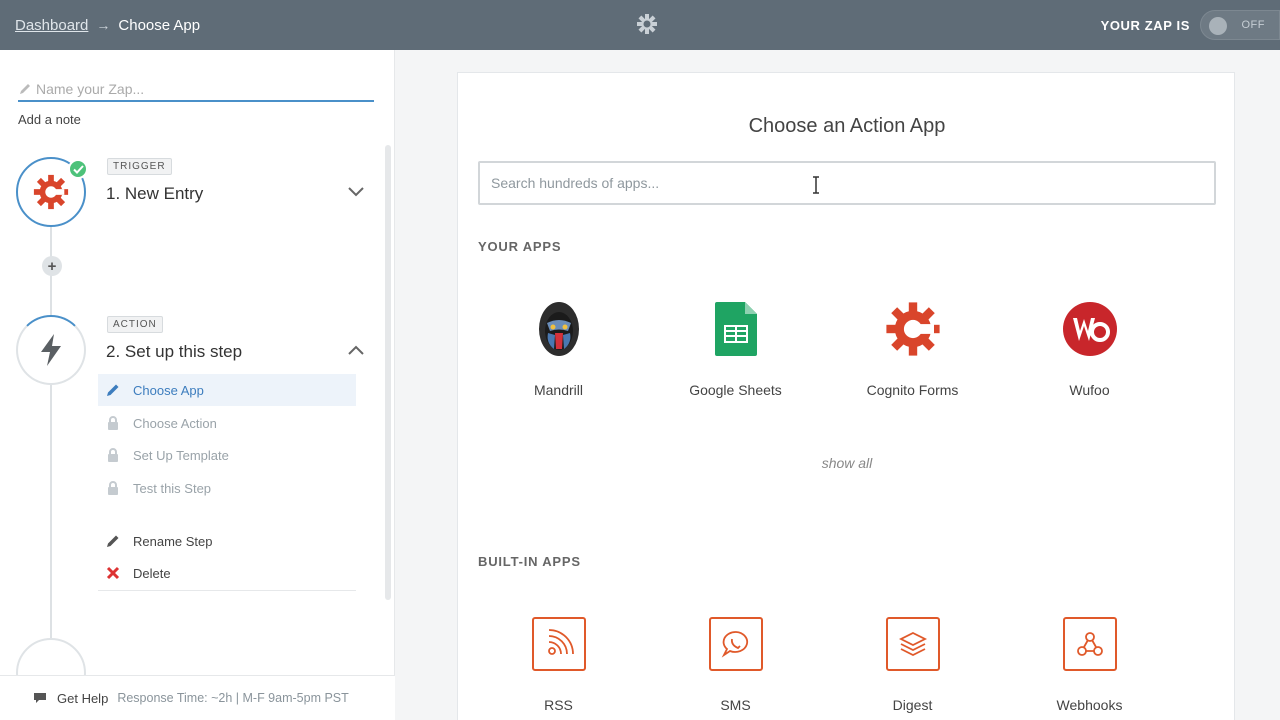 This screenshot has height=720, width=1280. Describe the element at coordinates (912, 390) in the screenshot. I see `app-name: Cognito Forms` at that location.